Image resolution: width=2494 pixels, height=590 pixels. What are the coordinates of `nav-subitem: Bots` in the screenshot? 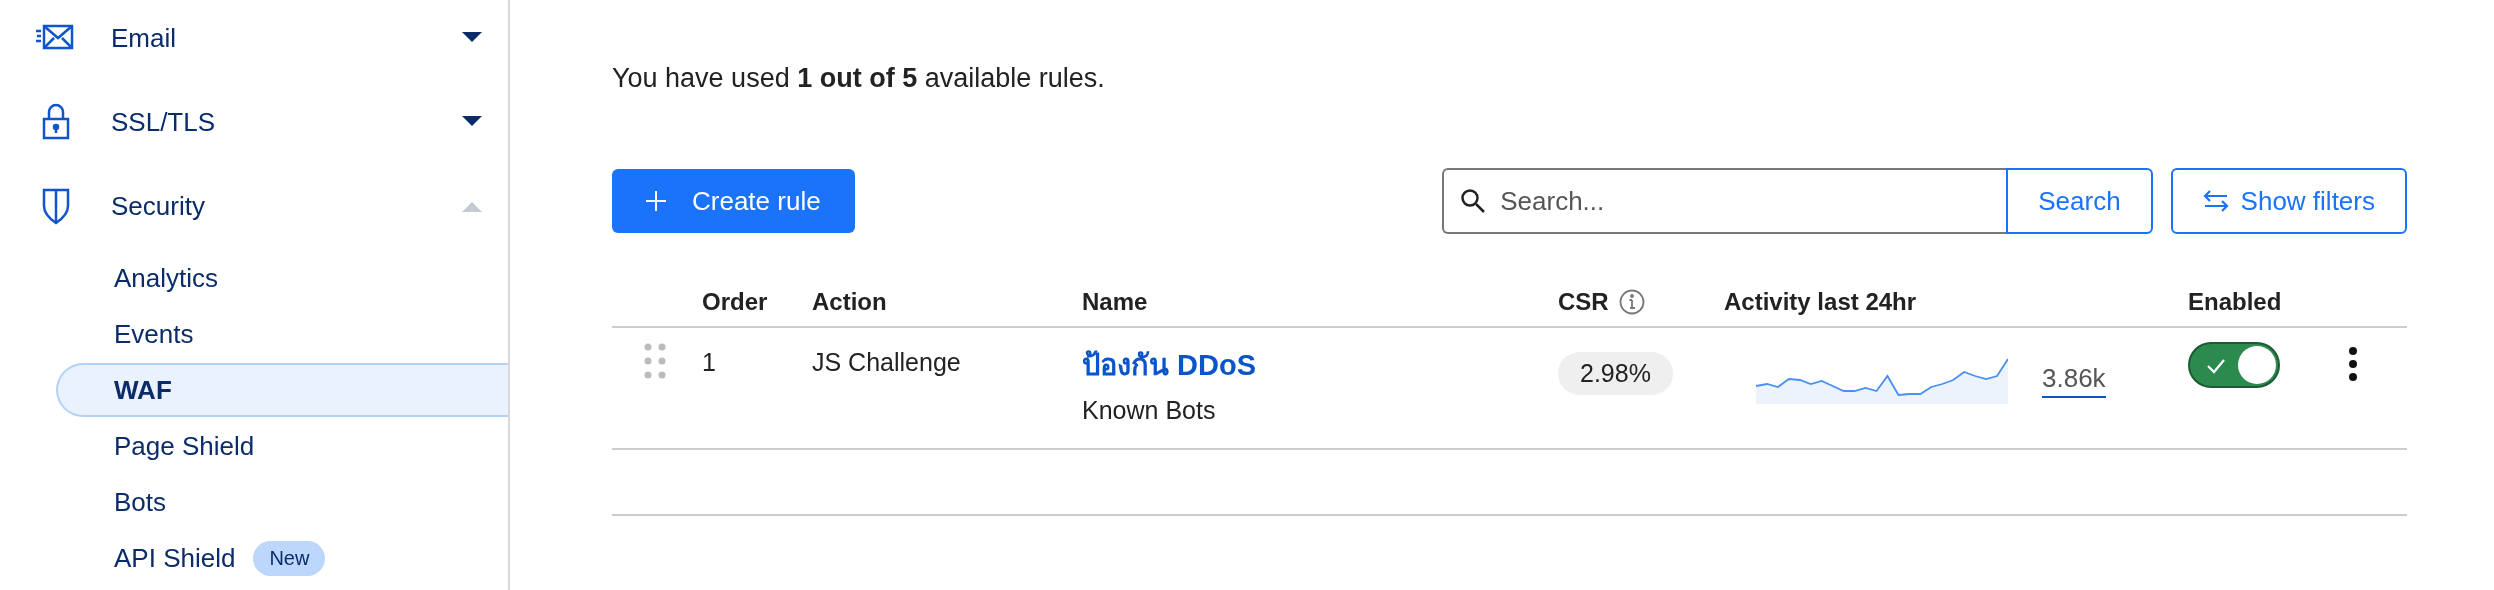 It's located at (282, 502).